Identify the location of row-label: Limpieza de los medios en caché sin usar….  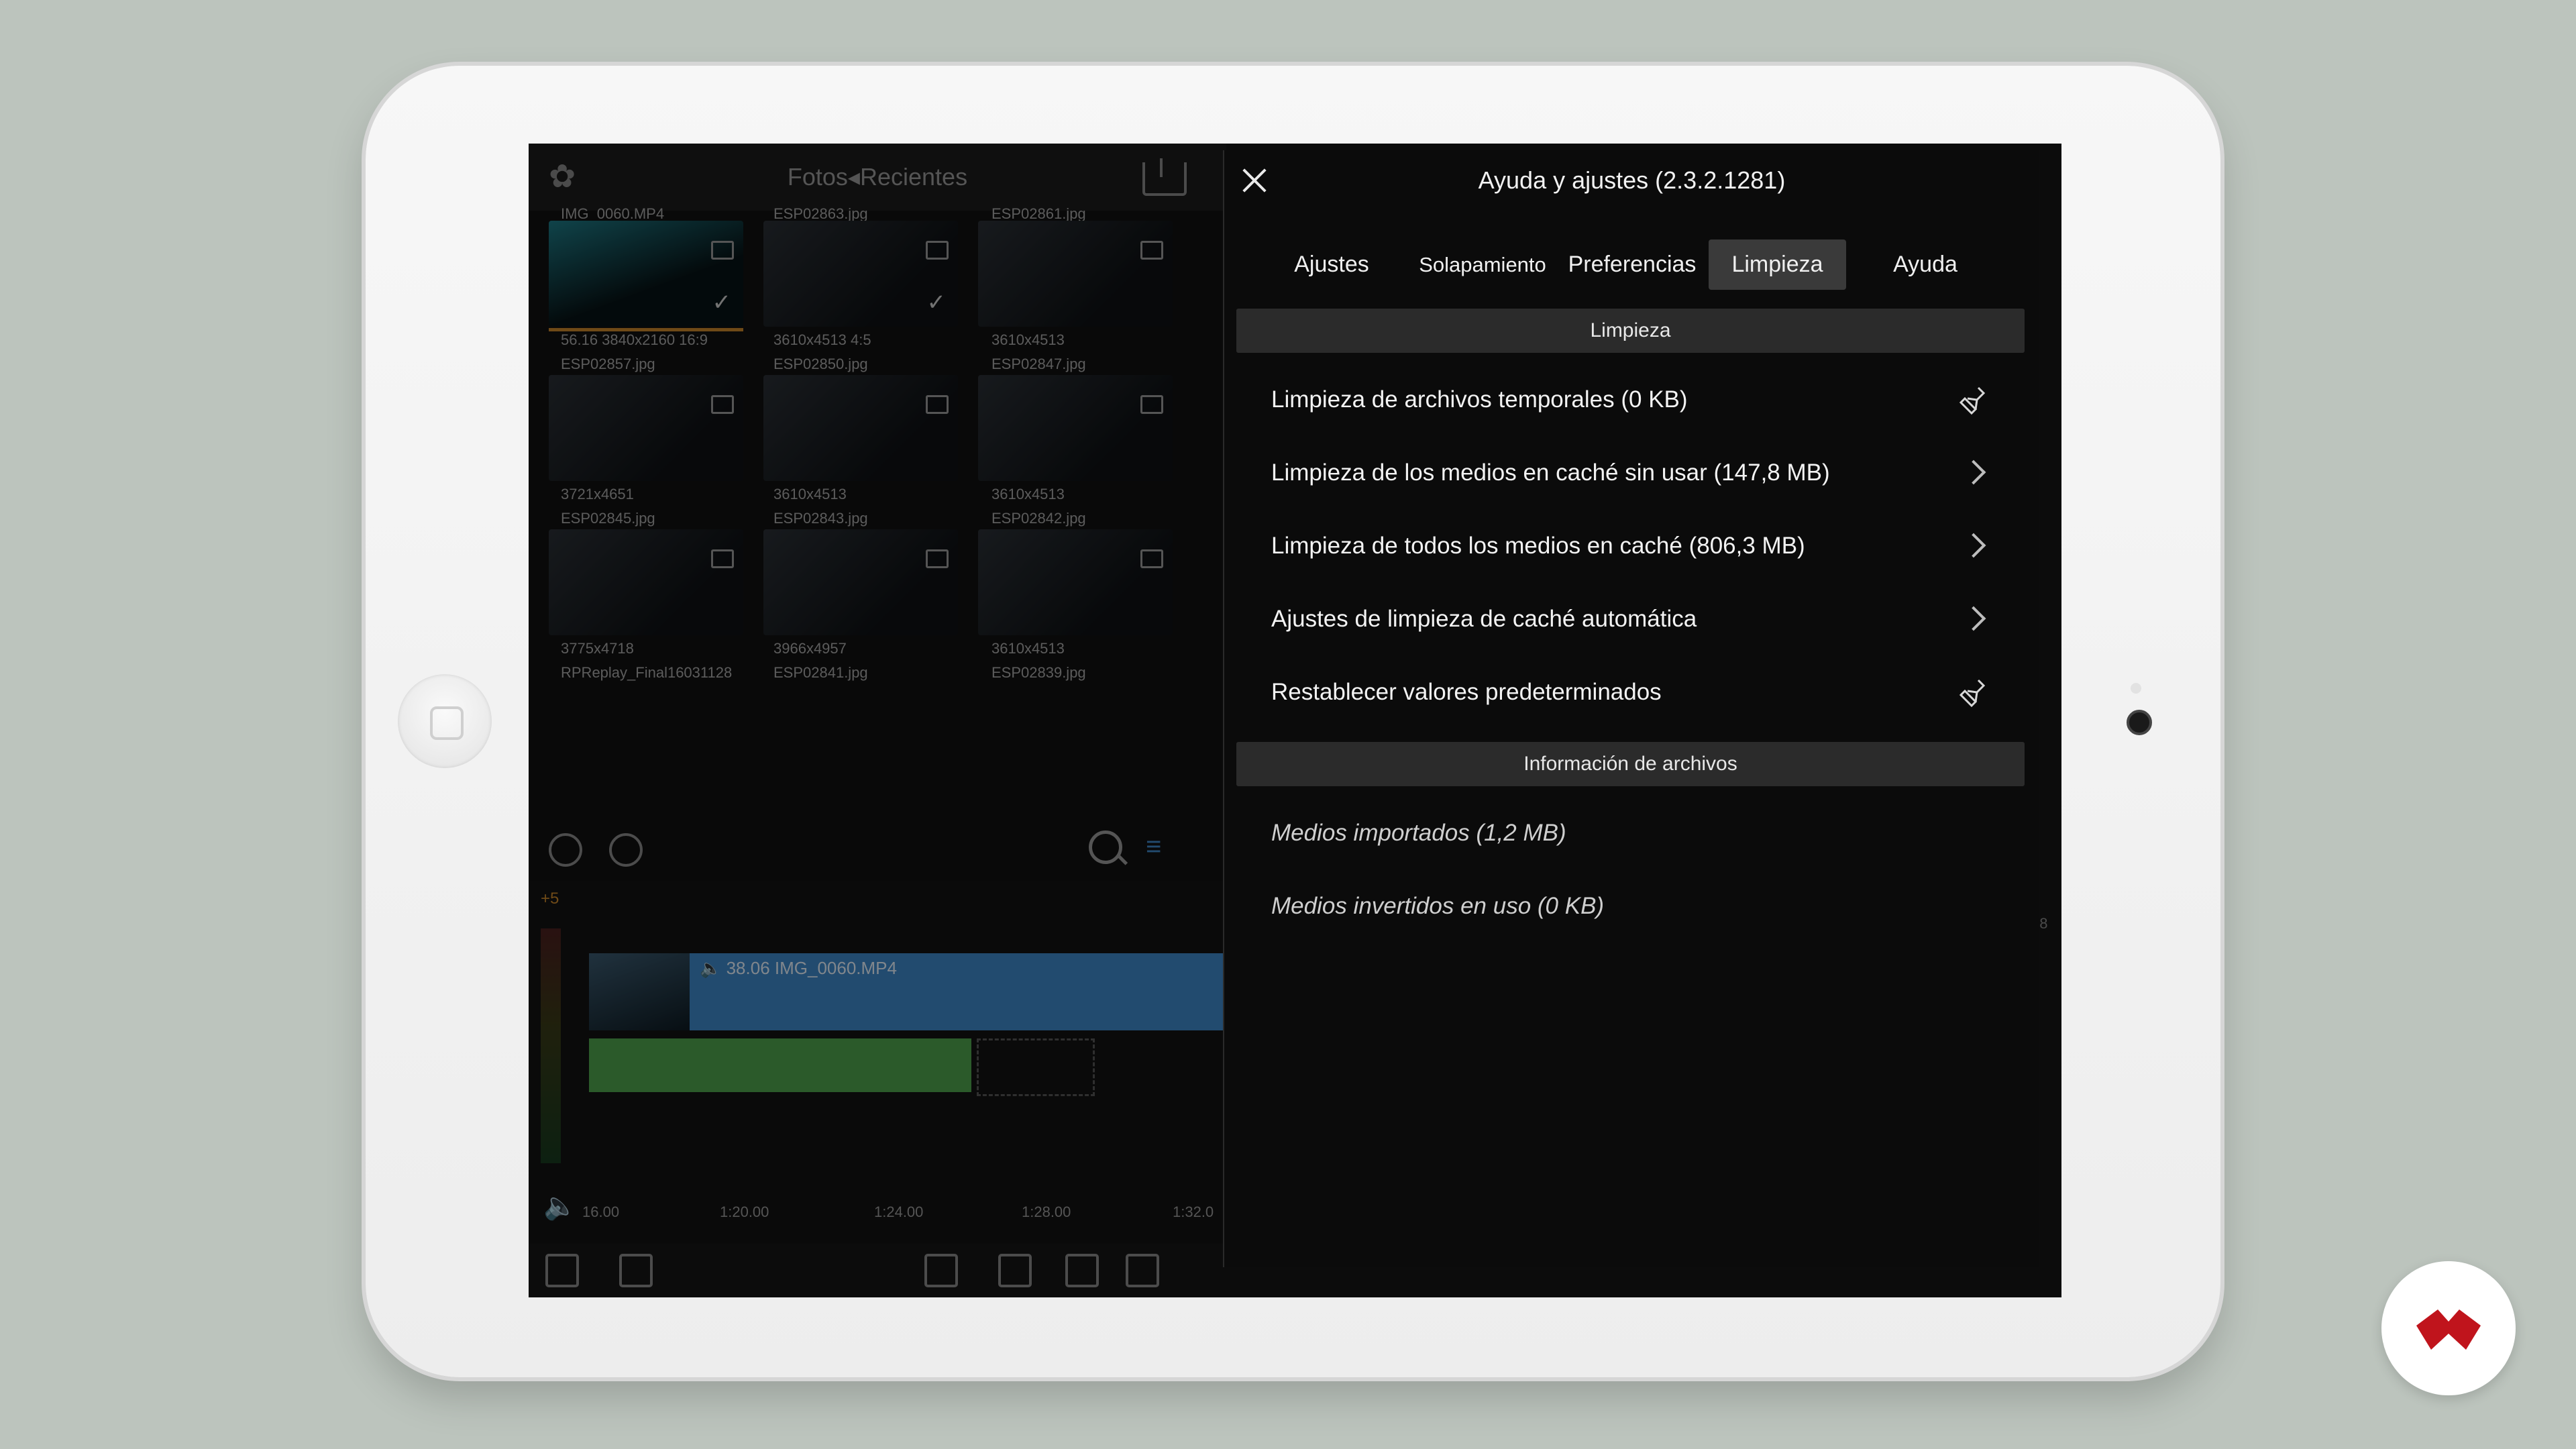
(1550, 473).